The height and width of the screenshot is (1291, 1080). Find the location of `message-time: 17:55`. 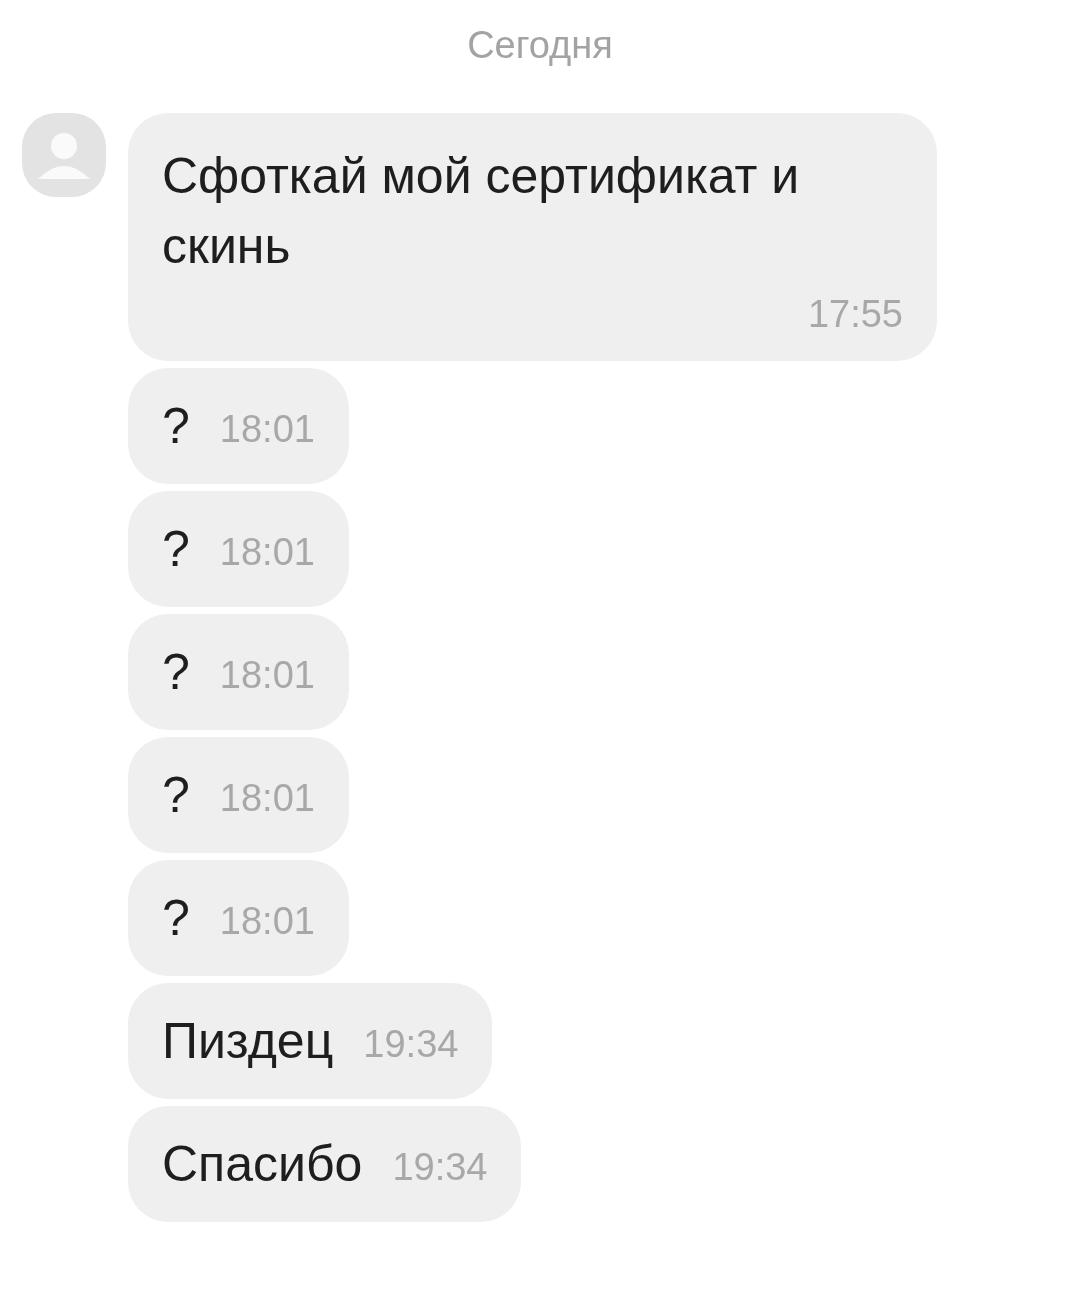

message-time: 17:55 is located at coordinates (855, 314).